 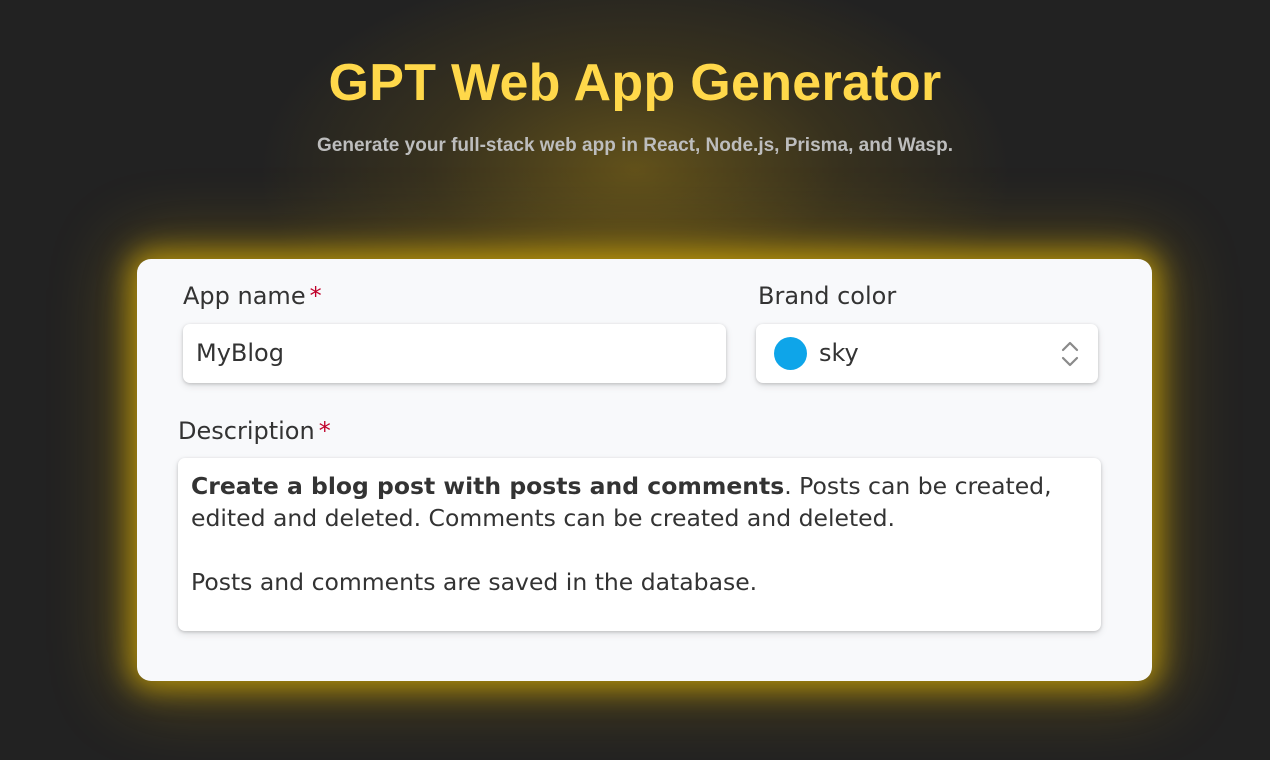 I want to click on brand-color-swatch, so click(x=790, y=353).